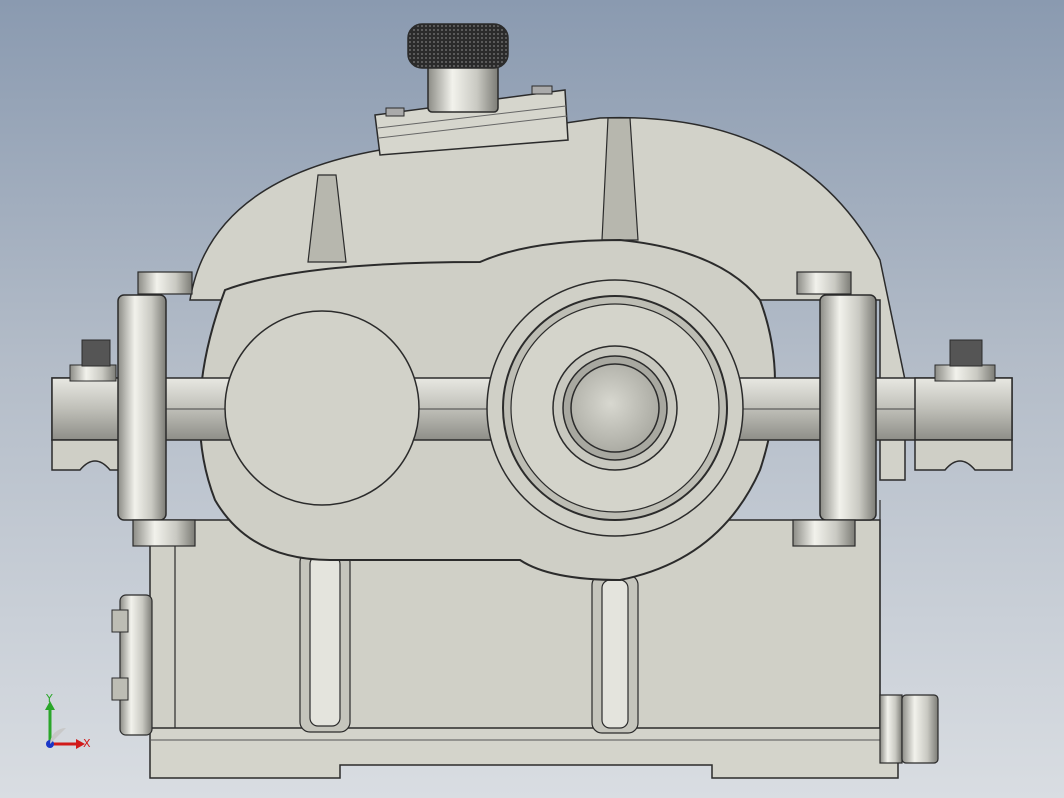 This screenshot has height=798, width=1064. What do you see at coordinates (963, 409) in the screenshot?
I see `right-flange-arm` at bounding box center [963, 409].